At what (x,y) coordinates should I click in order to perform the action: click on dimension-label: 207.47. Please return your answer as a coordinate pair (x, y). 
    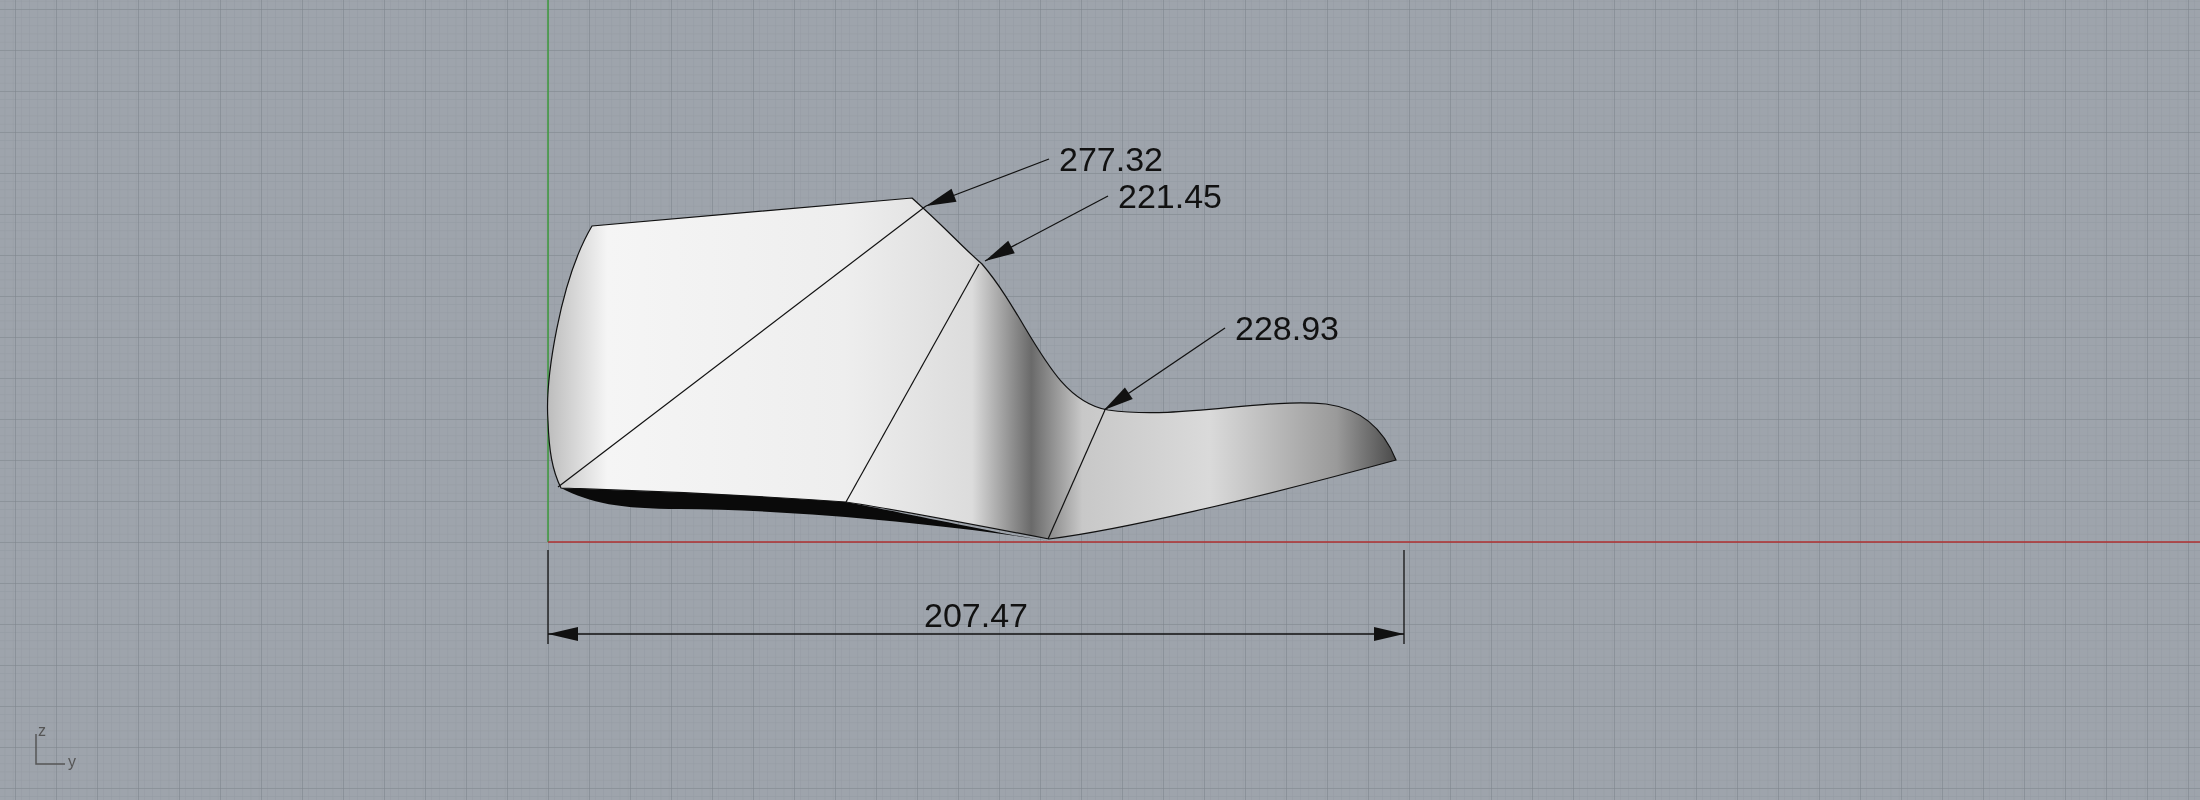
    Looking at the image, I should click on (976, 615).